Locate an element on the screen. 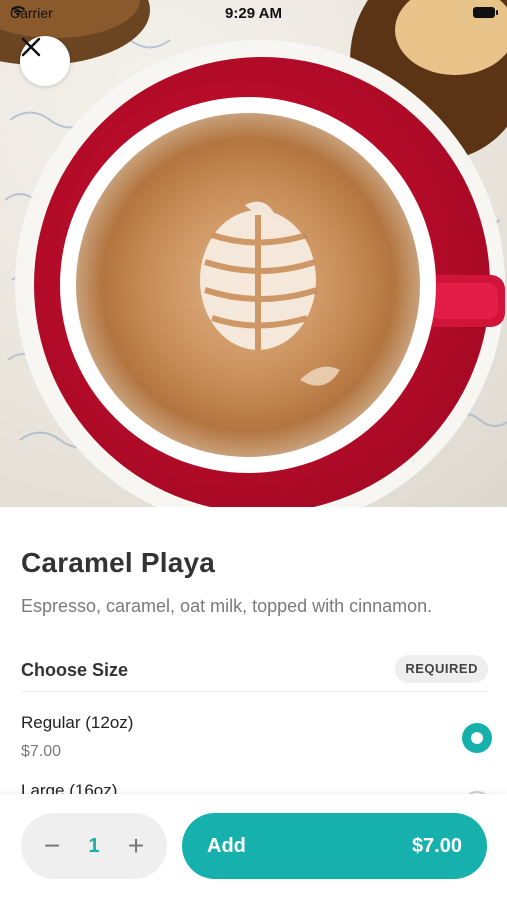 The width and height of the screenshot is (507, 900). size-option-name: Large (16oz) is located at coordinates (69, 787).